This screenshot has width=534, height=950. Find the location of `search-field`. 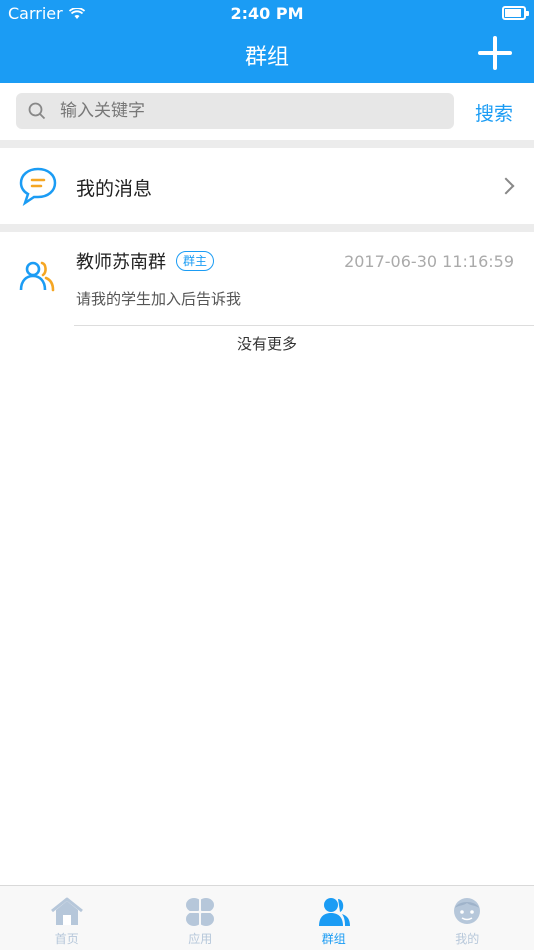

search-field is located at coordinates (235, 111).